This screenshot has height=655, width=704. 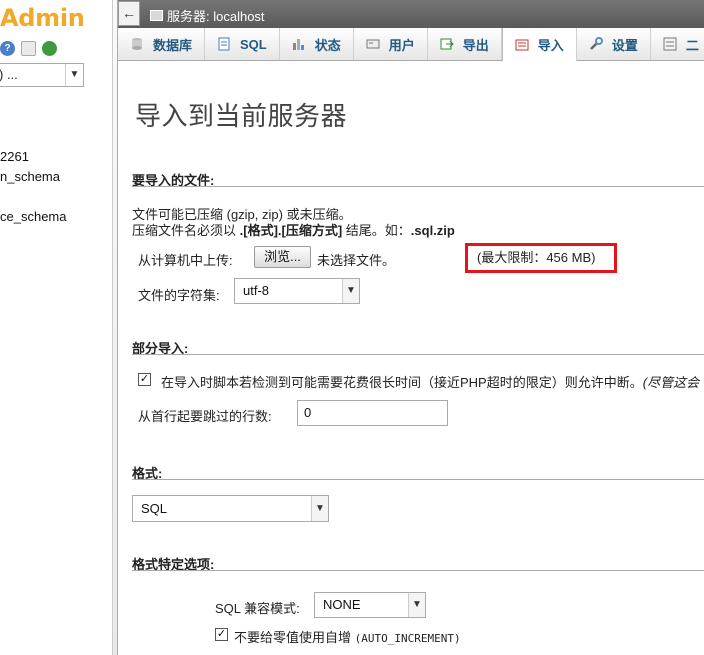 What do you see at coordinates (293, 637) in the screenshot?
I see `auto-inc-text: 不要给零值使用自增` at bounding box center [293, 637].